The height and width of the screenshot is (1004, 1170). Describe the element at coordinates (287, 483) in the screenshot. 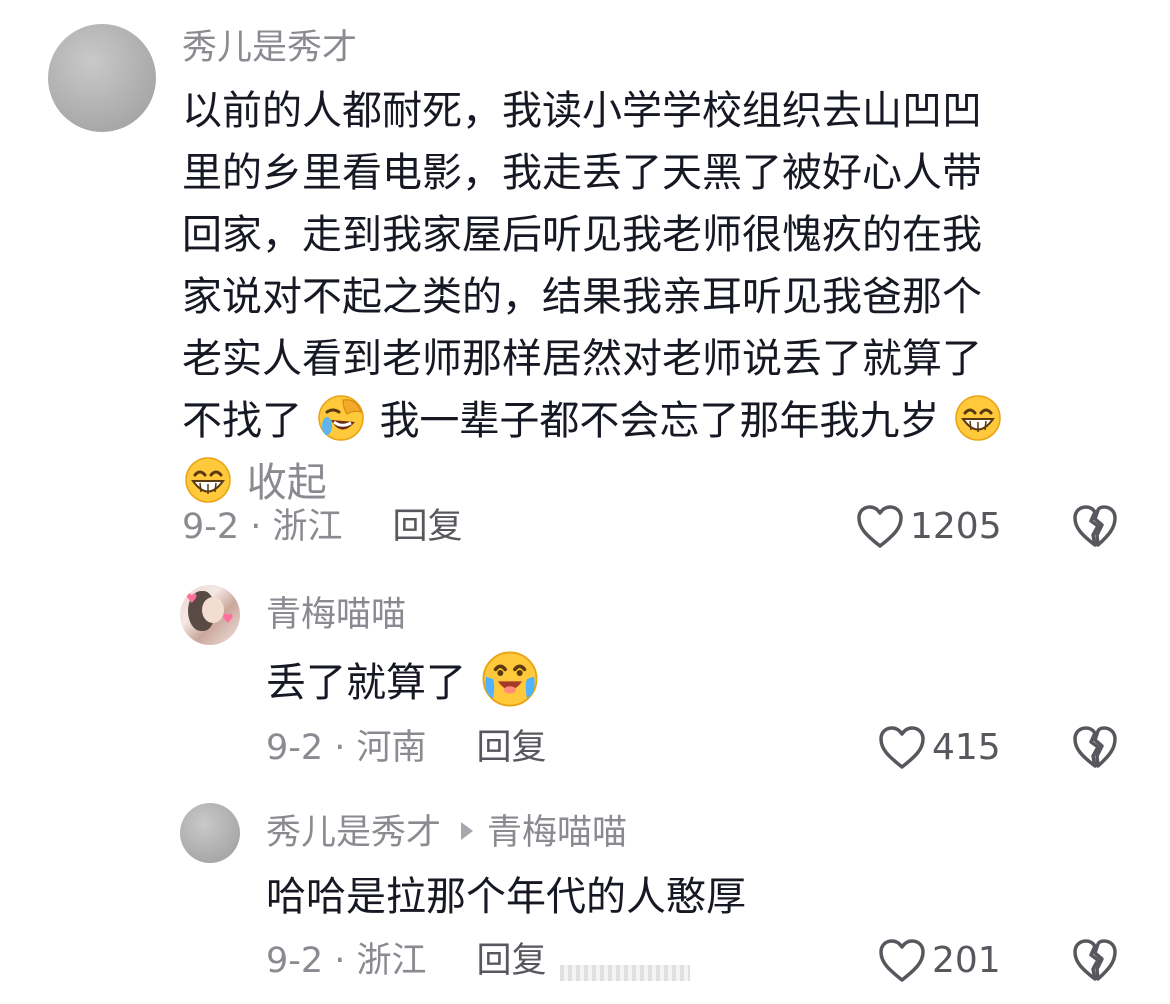

I see `collapse-button: 收起` at that location.